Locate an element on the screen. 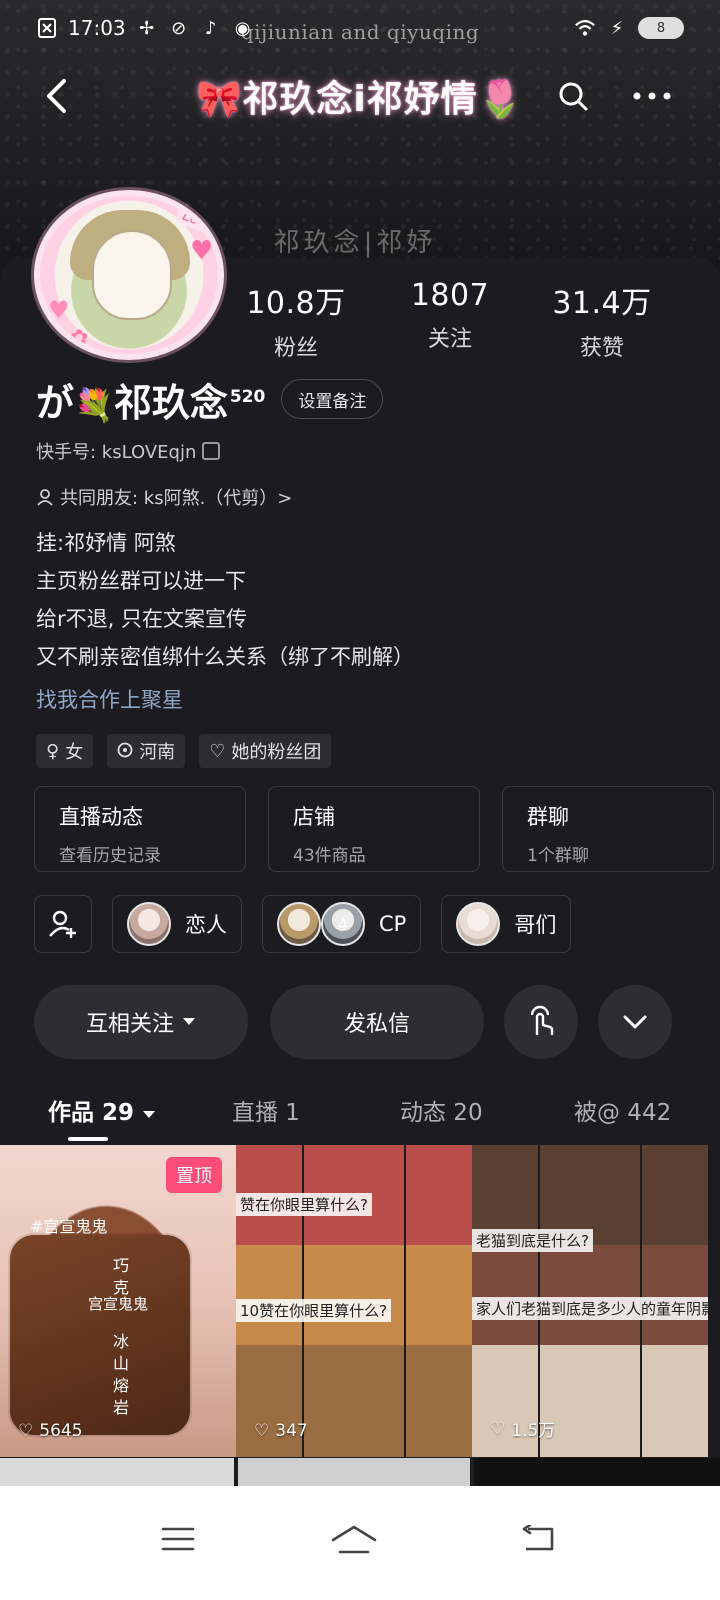 This screenshot has height=1600, width=720. video-vertical-text: 冰山熔岩 is located at coordinates (120, 1374).